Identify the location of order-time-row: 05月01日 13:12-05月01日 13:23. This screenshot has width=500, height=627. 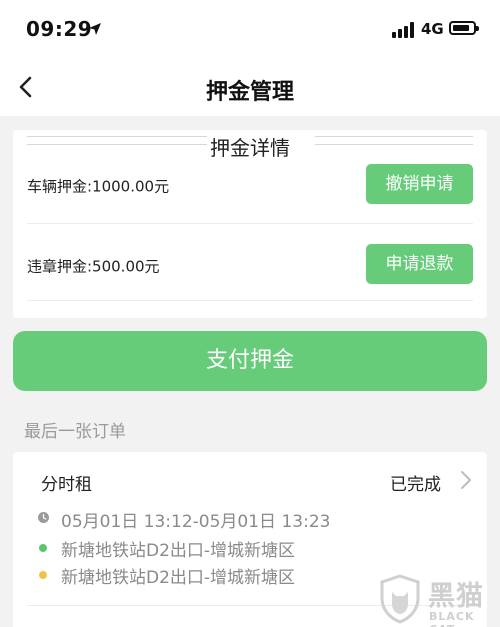
(255, 519).